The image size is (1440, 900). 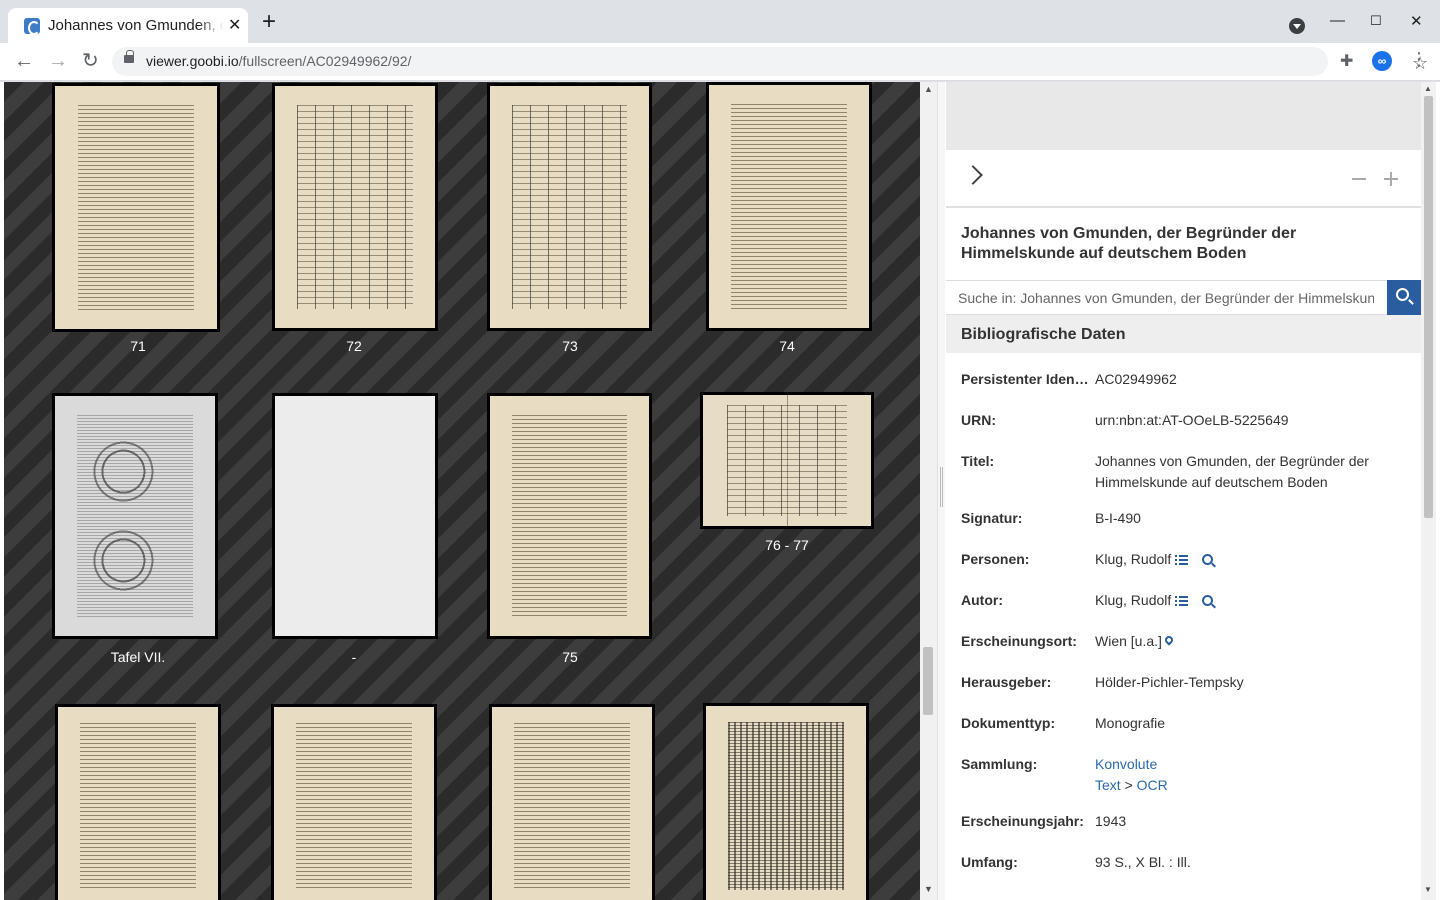 I want to click on reload-icon: ↻, so click(x=90, y=61).